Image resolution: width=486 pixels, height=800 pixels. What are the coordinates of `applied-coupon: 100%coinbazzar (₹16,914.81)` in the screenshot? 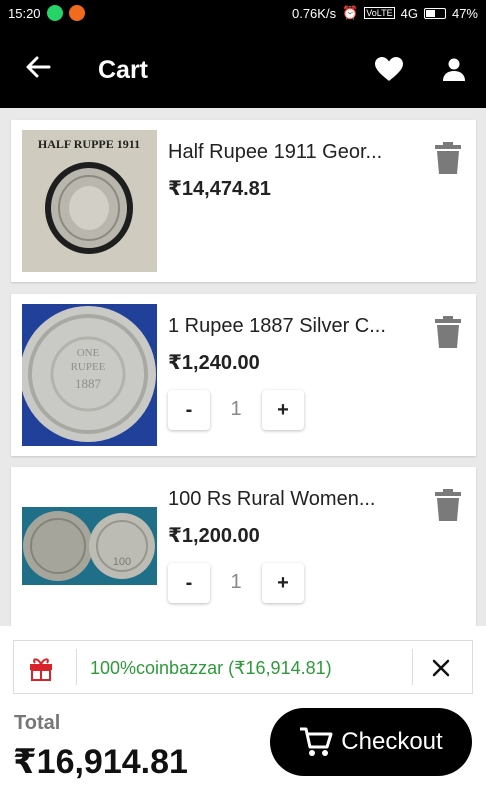 It's located at (243, 667).